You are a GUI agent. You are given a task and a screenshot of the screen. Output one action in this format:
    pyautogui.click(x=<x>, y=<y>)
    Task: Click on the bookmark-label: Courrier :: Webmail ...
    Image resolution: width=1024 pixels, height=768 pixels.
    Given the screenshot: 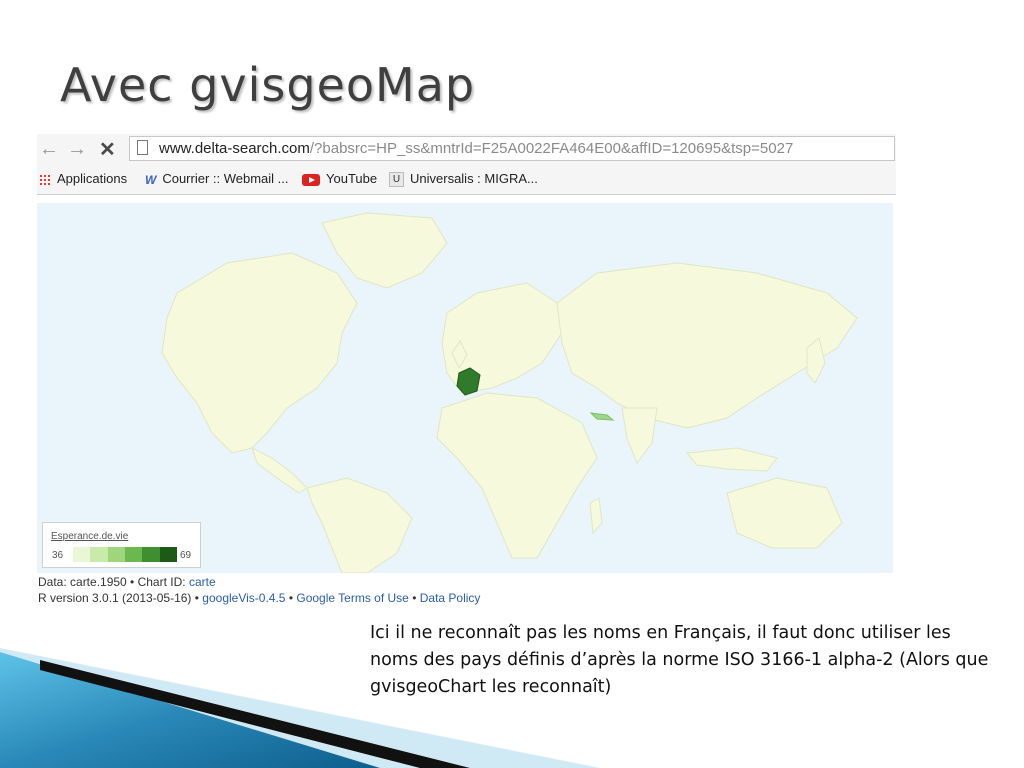 What is the action you would take?
    pyautogui.click(x=225, y=178)
    